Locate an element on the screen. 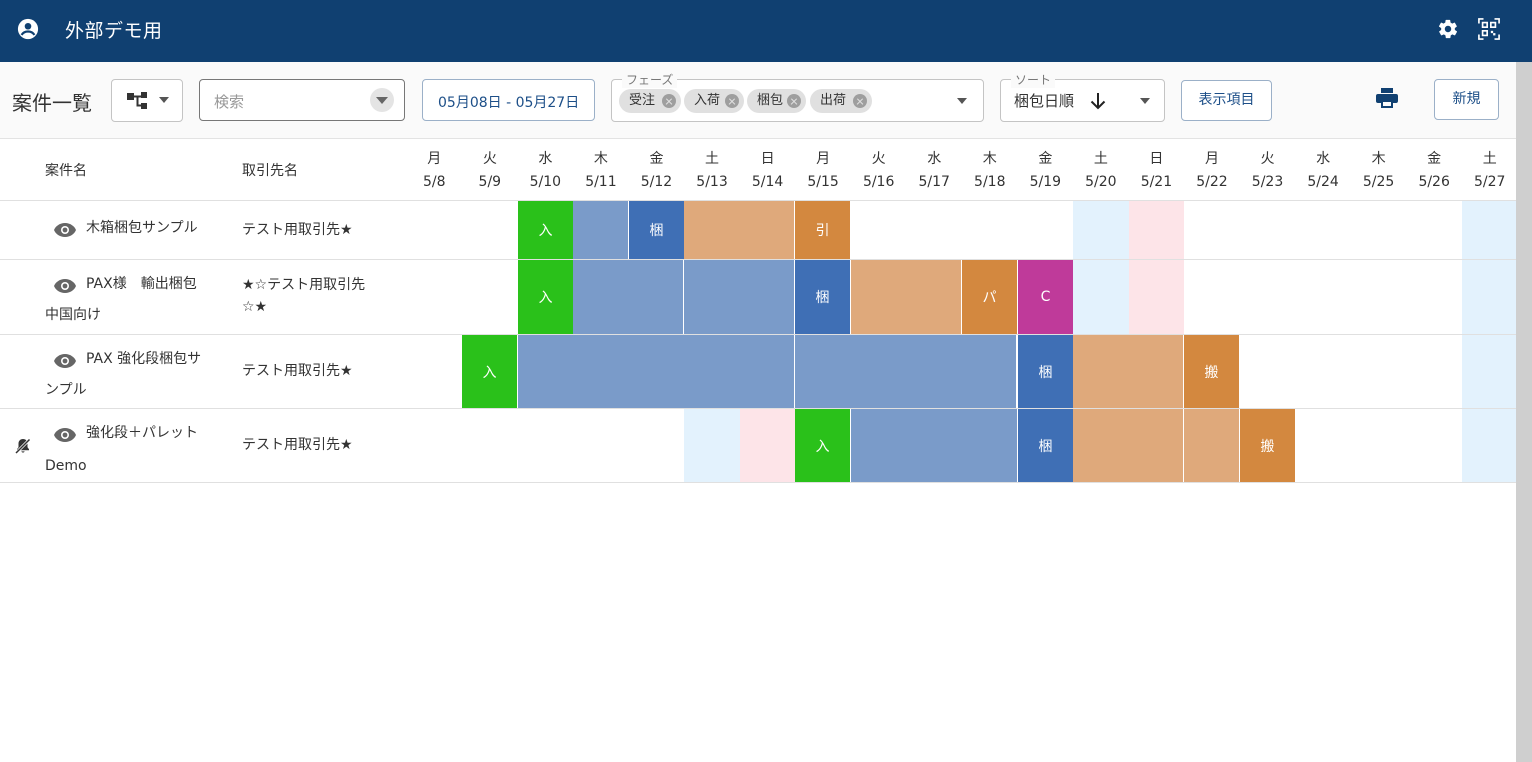 This screenshot has width=1532, height=762. column-header-project-name: 案件名 is located at coordinates (66, 170).